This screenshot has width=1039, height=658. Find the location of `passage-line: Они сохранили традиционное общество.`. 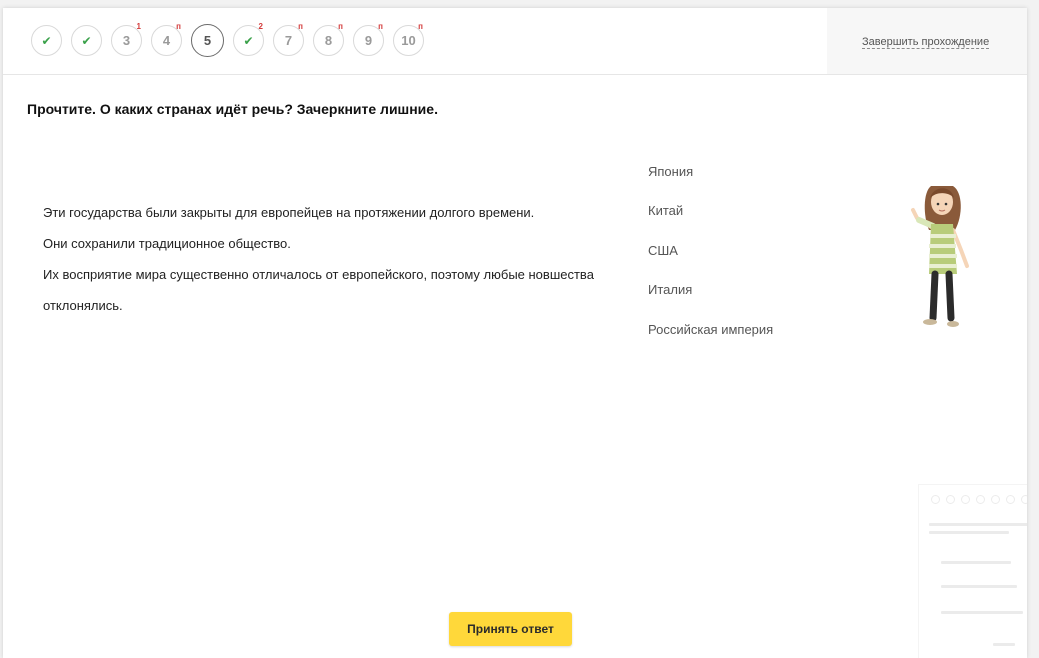

passage-line: Они сохранили традиционное общество. is located at coordinates (167, 243).